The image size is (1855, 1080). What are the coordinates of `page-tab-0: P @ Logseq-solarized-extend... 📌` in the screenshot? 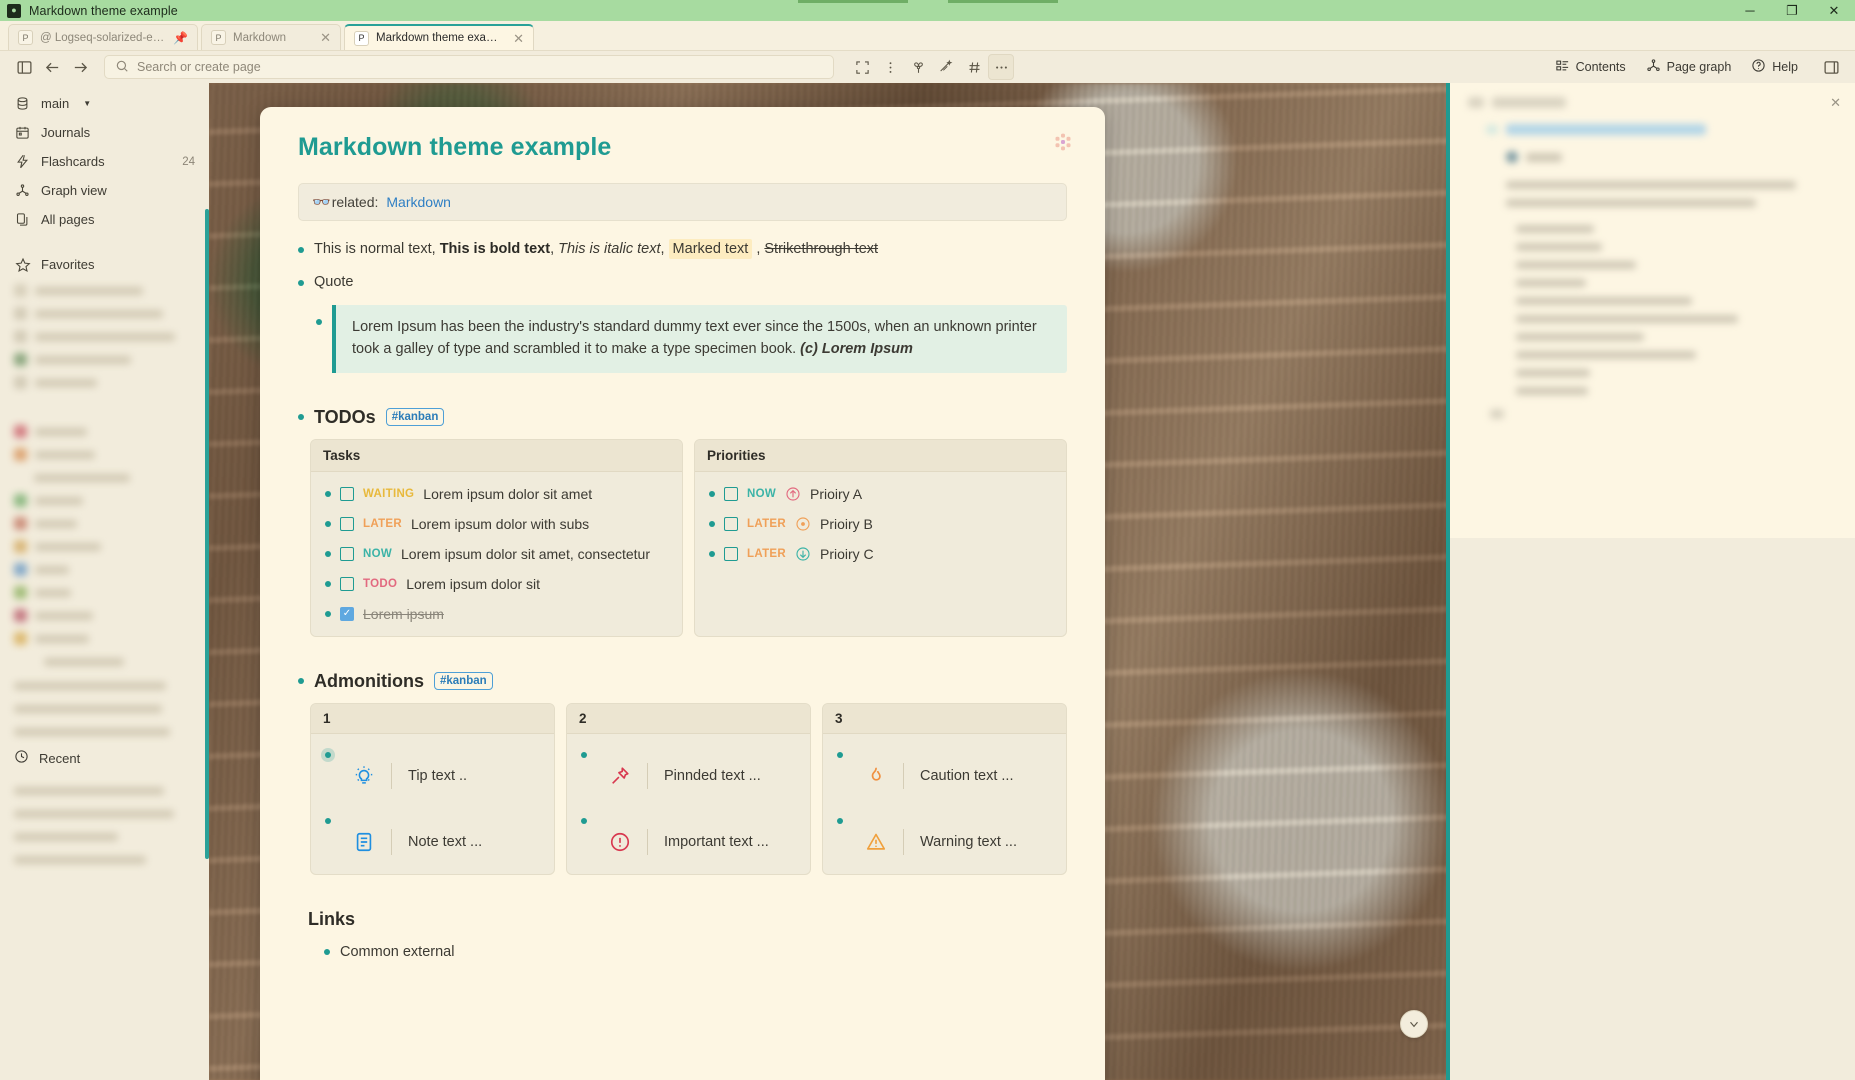 It's located at (103, 37).